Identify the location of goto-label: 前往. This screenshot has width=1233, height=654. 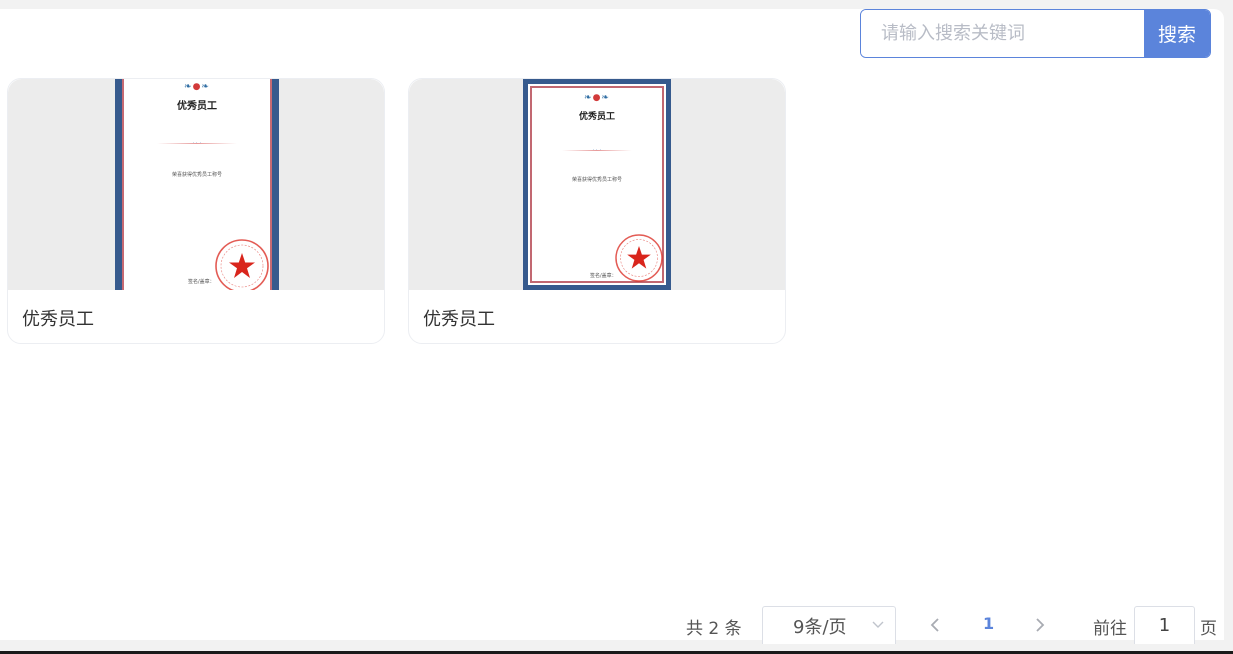
(1110, 629).